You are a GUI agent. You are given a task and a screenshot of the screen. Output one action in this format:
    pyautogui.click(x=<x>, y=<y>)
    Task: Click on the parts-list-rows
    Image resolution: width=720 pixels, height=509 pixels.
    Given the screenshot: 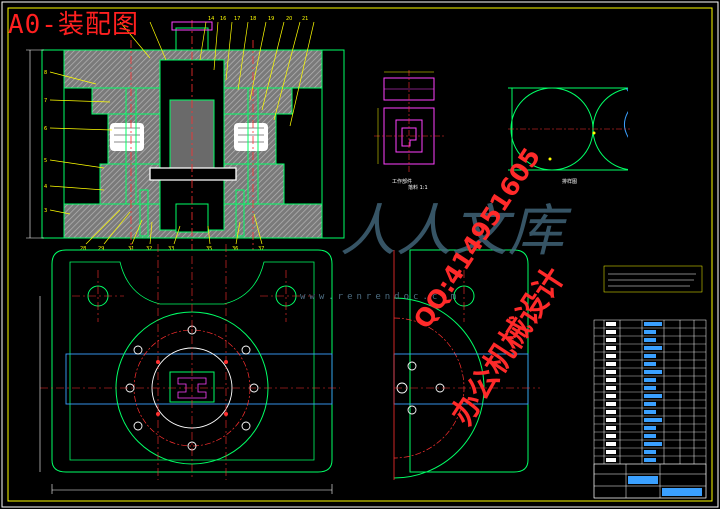 What is the action you would take?
    pyautogui.click(x=650, y=393)
    